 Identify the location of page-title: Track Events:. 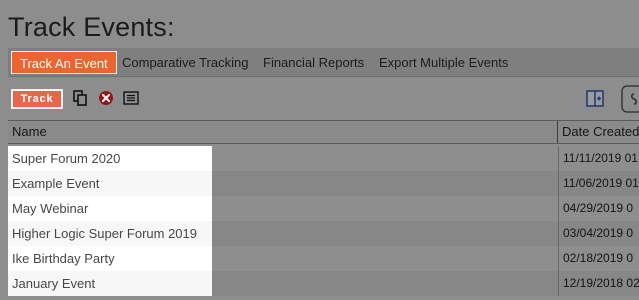
(91, 27).